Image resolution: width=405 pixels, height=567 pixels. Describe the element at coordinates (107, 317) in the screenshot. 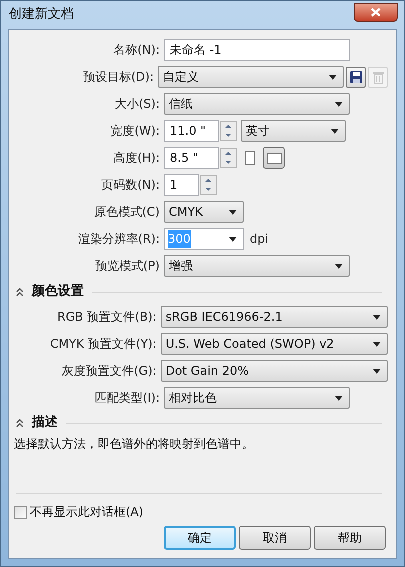

I see `field-label: RGB 预置文件(B):` at that location.